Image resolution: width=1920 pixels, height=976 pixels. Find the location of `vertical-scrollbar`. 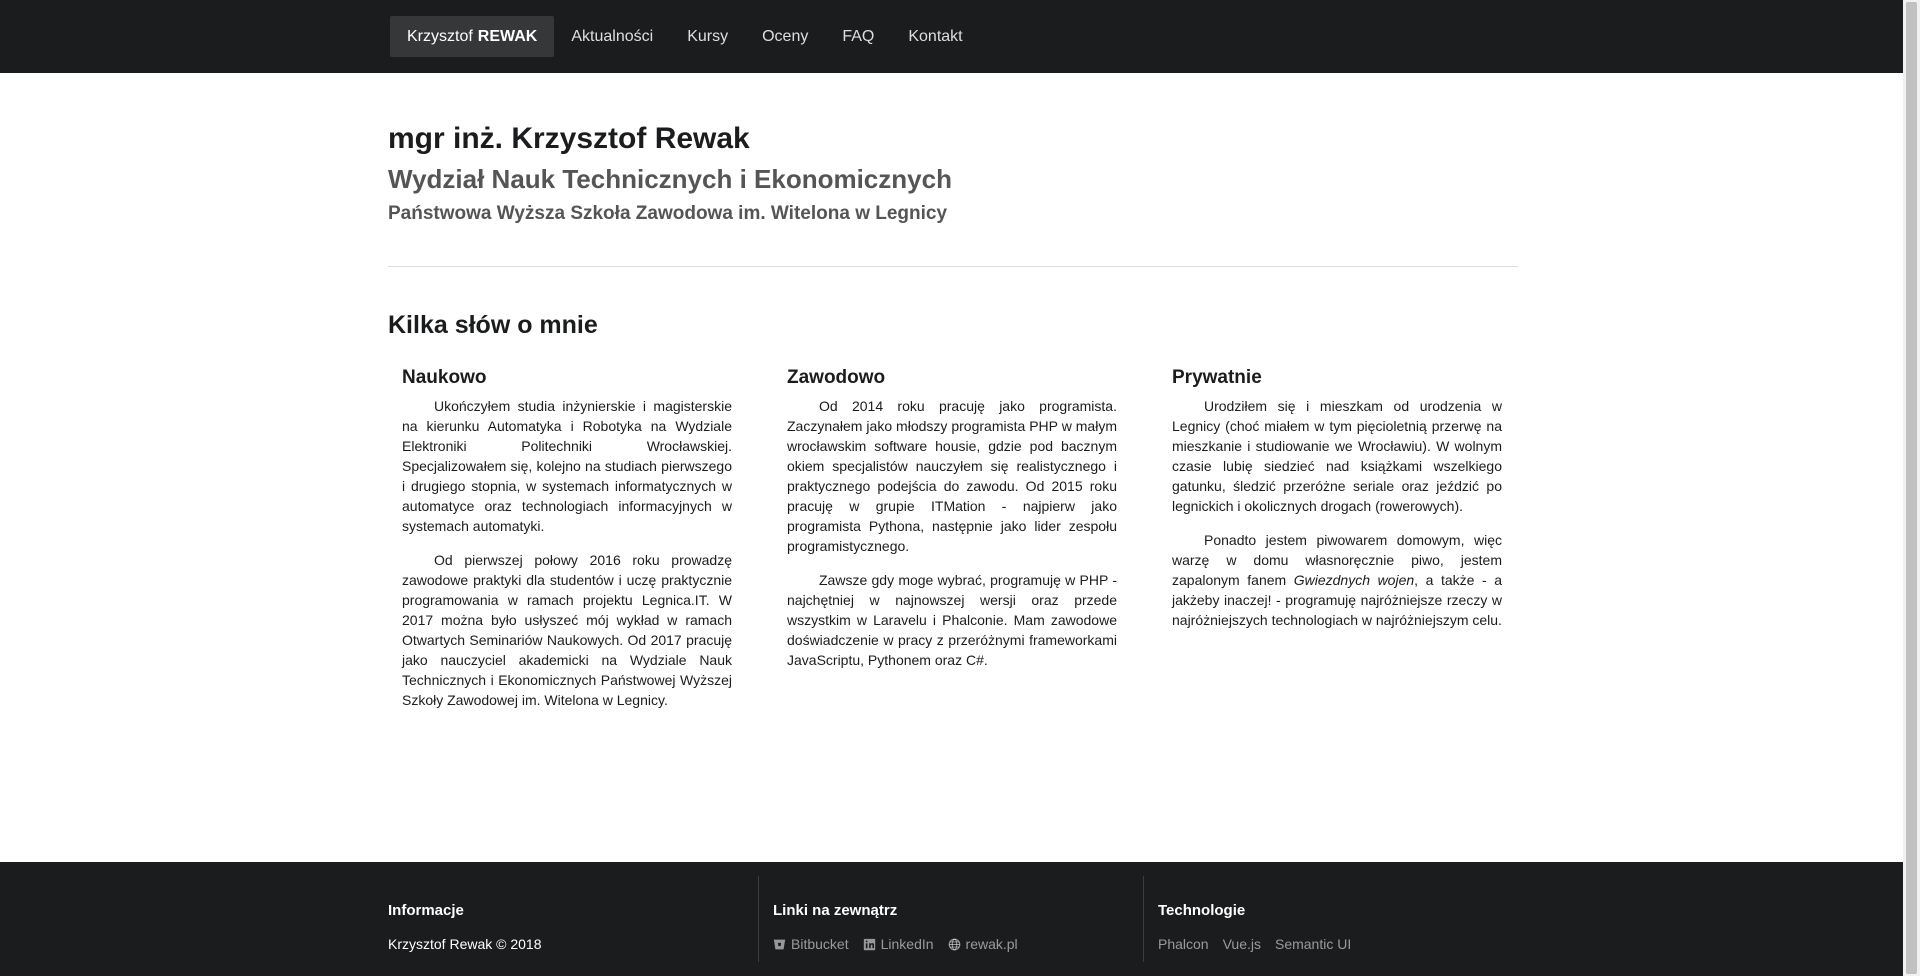

vertical-scrollbar is located at coordinates (1911, 488).